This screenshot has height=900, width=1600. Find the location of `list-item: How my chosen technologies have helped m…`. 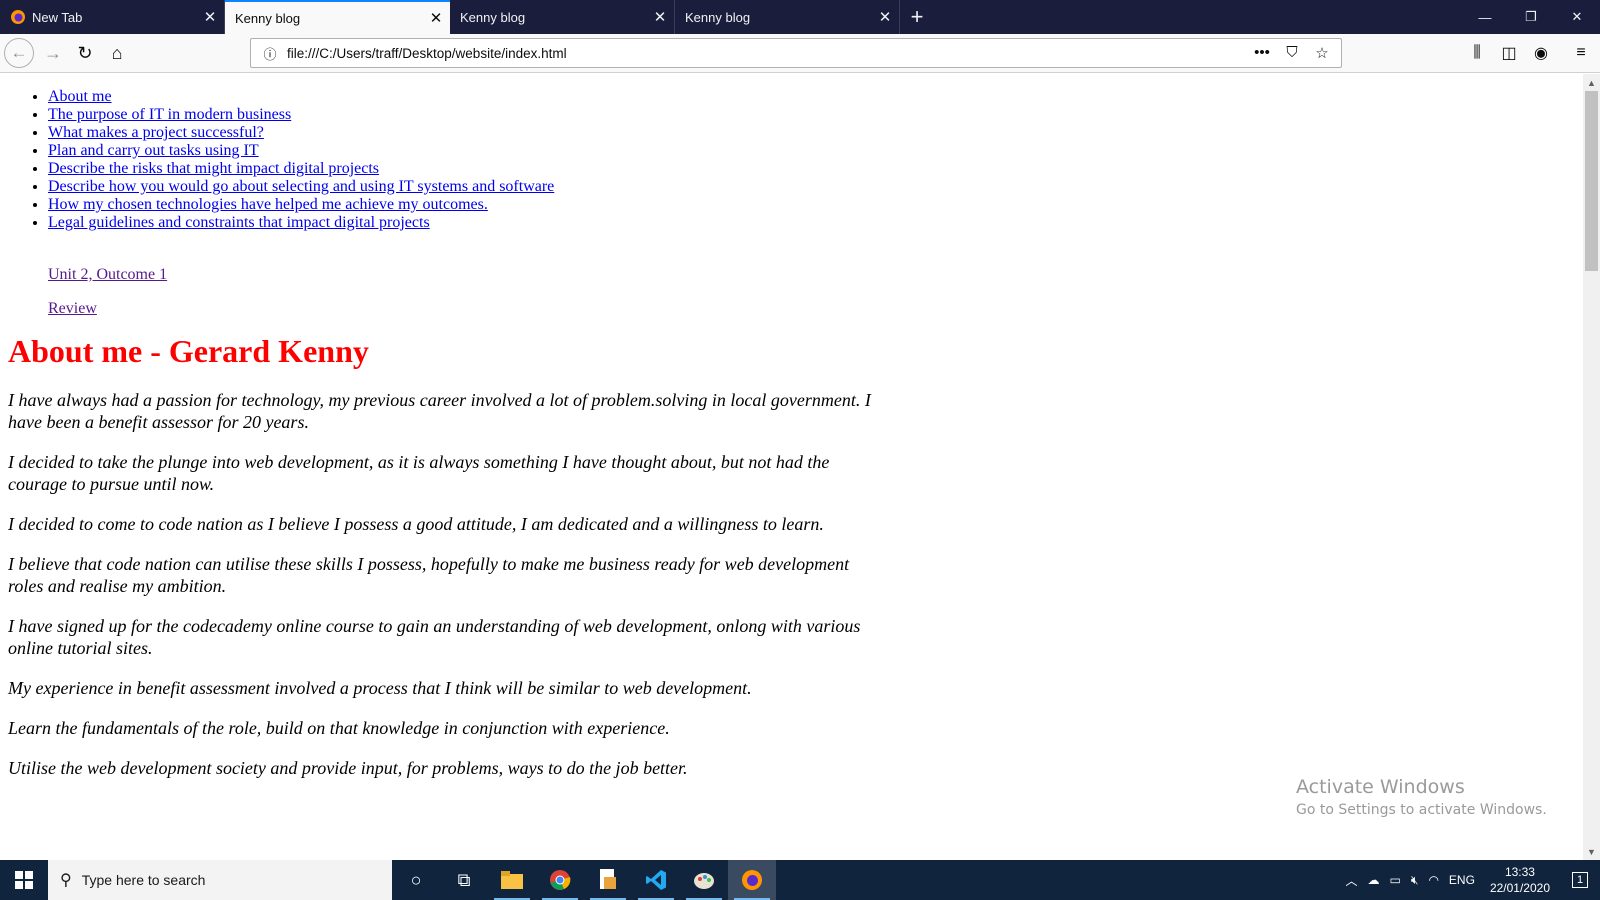

list-item: How my chosen technologies have helped m… is located at coordinates (815, 205).